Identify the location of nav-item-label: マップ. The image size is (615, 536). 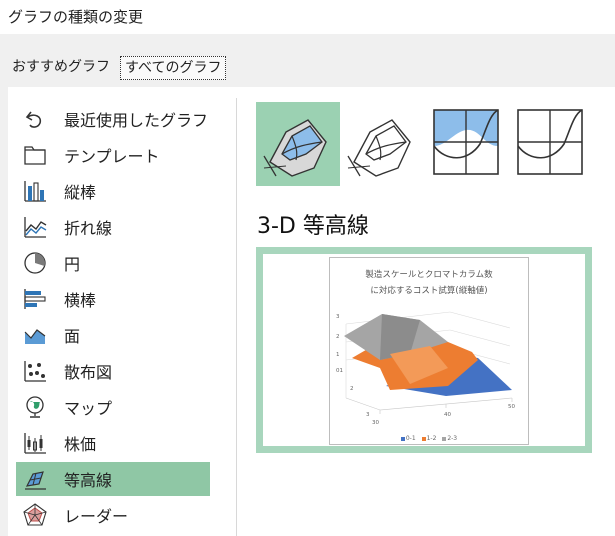
(88, 408).